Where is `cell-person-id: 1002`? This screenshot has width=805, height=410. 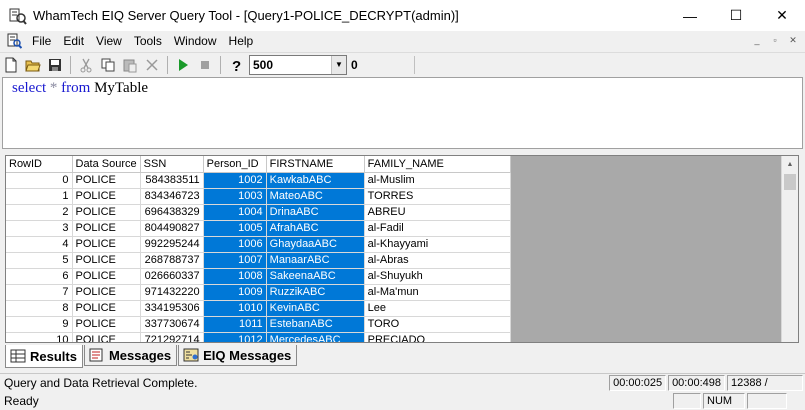 cell-person-id: 1002 is located at coordinates (235, 180).